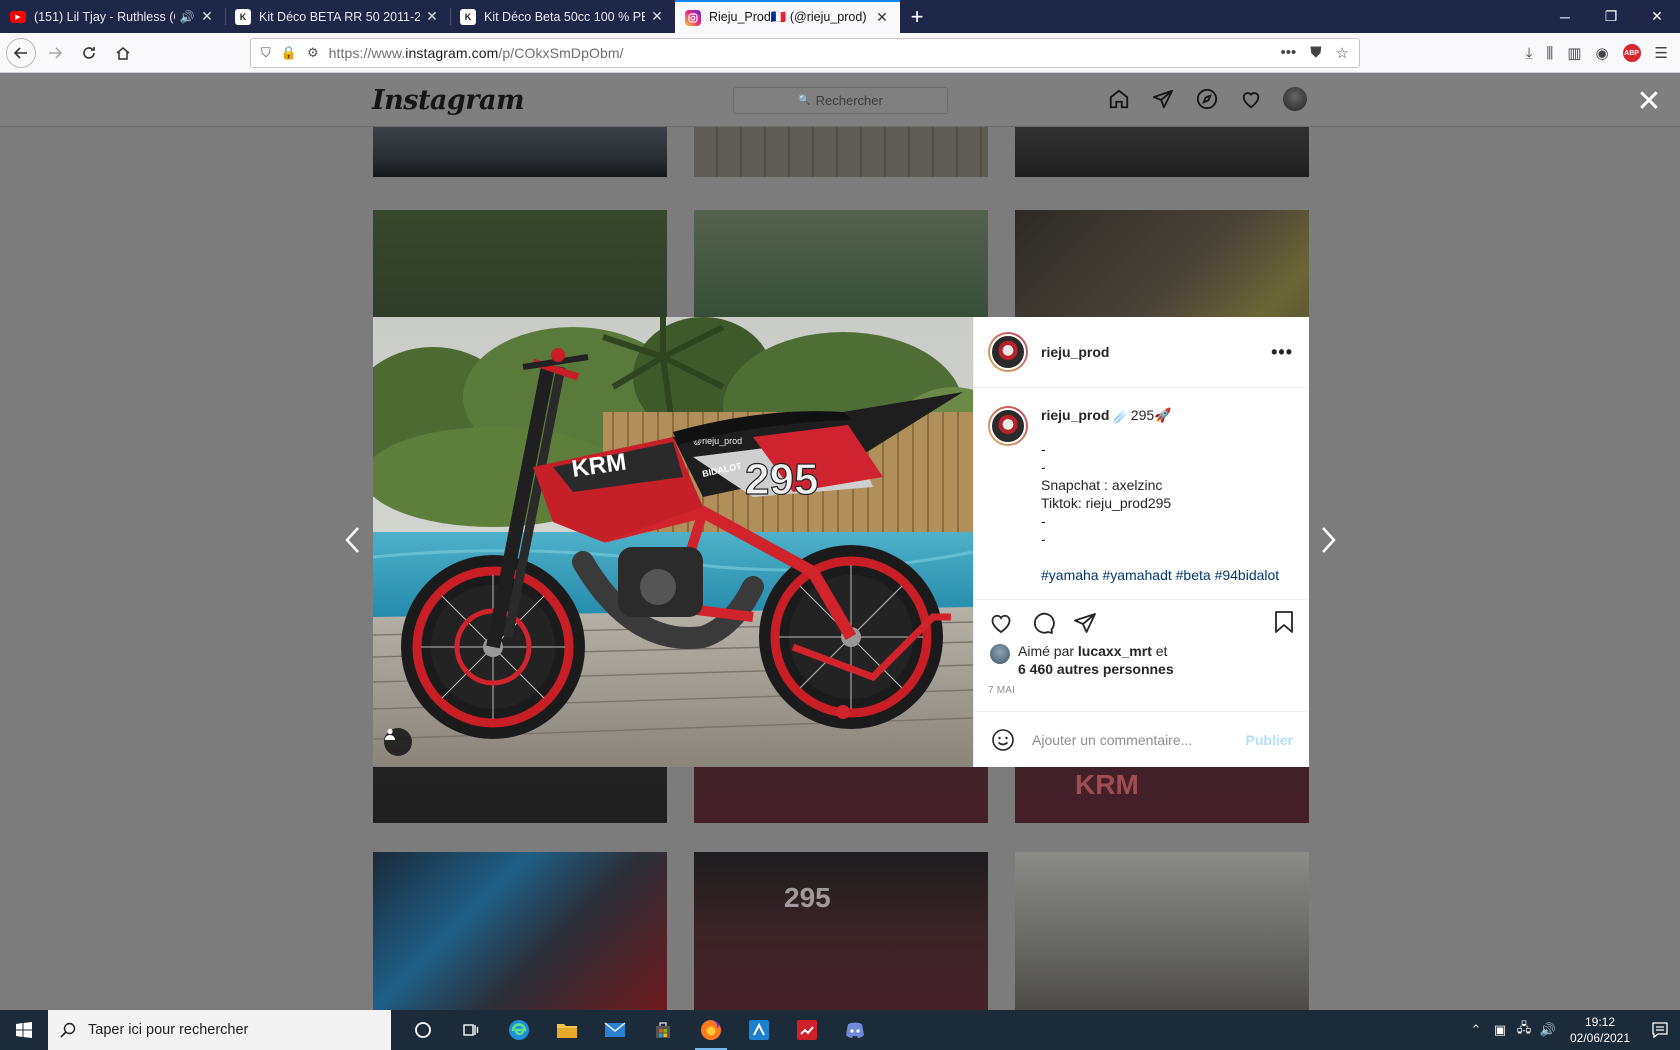 This screenshot has width=1680, height=1050. I want to click on network-icon: 🖧, so click(1524, 1030).